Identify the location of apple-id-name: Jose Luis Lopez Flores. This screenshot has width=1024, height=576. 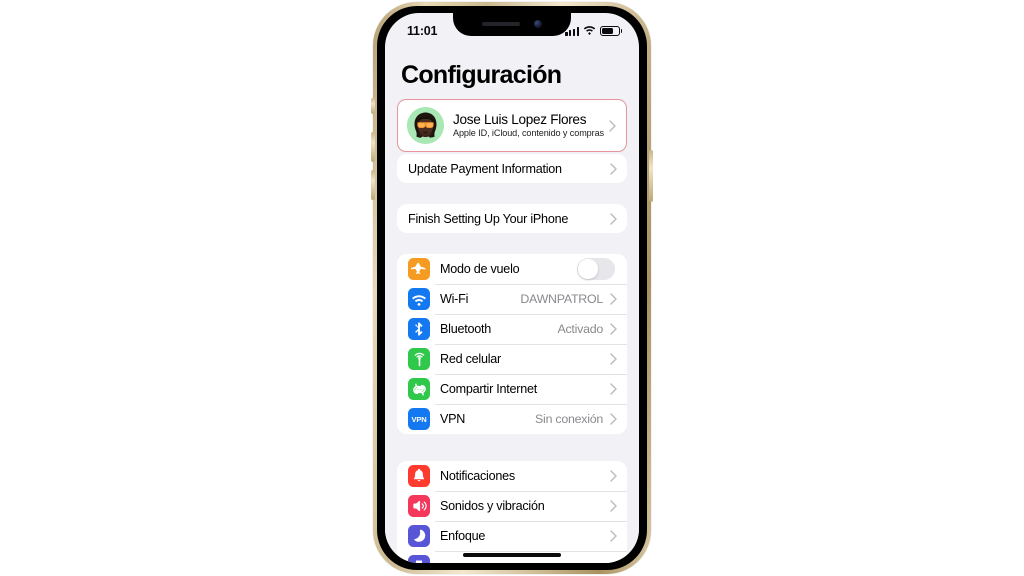
(520, 119).